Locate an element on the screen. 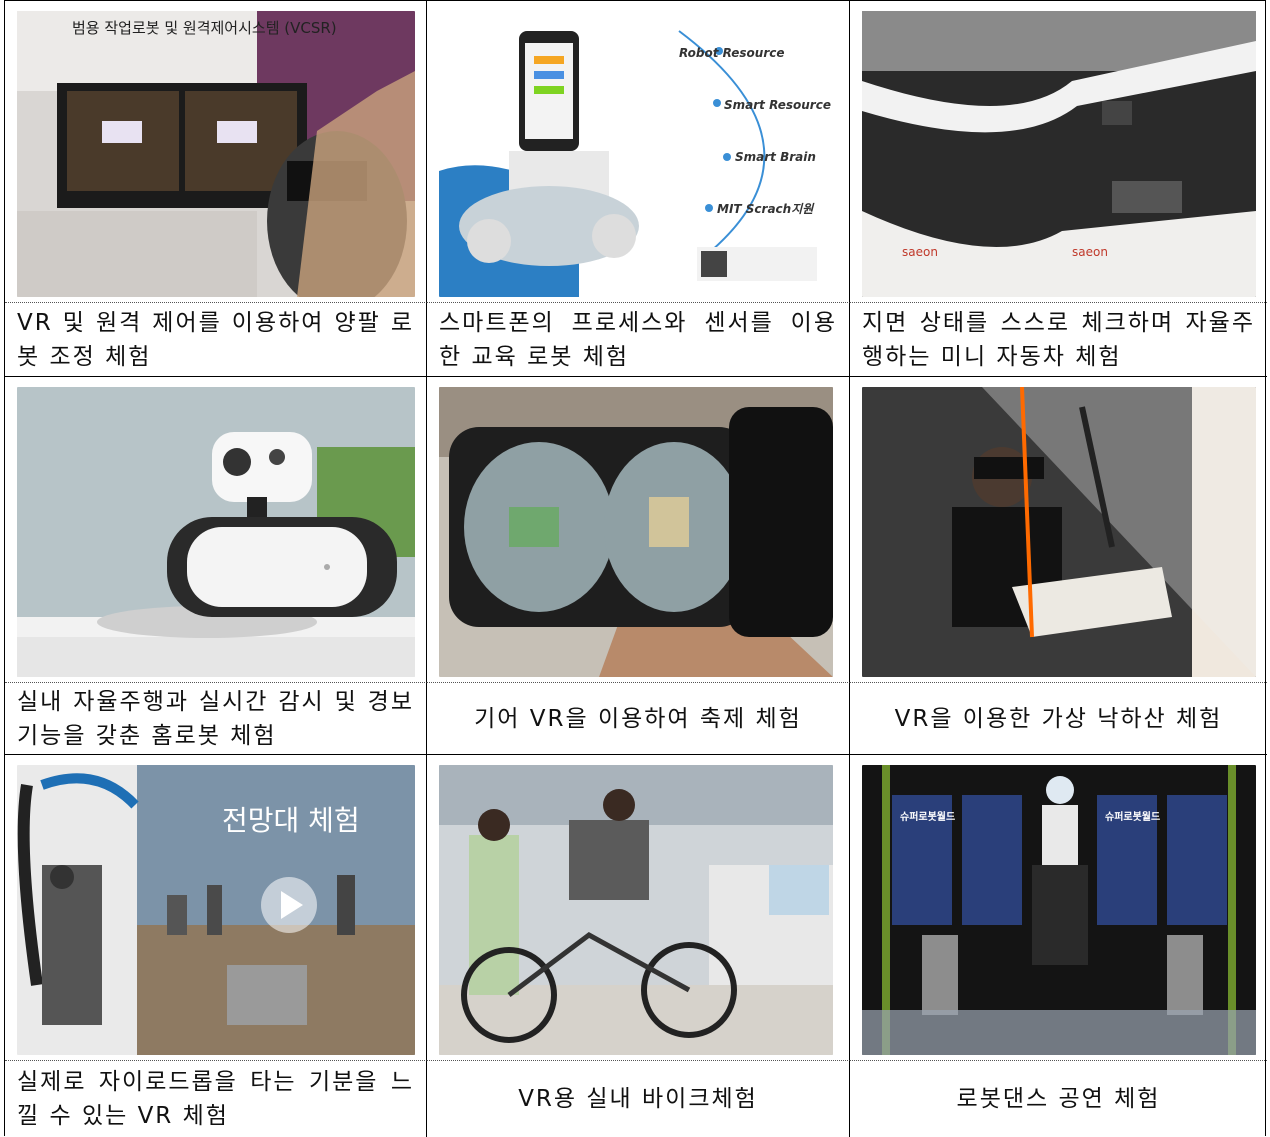 This screenshot has height=1137, width=1270. photo-gear-vr is located at coordinates (636, 532).